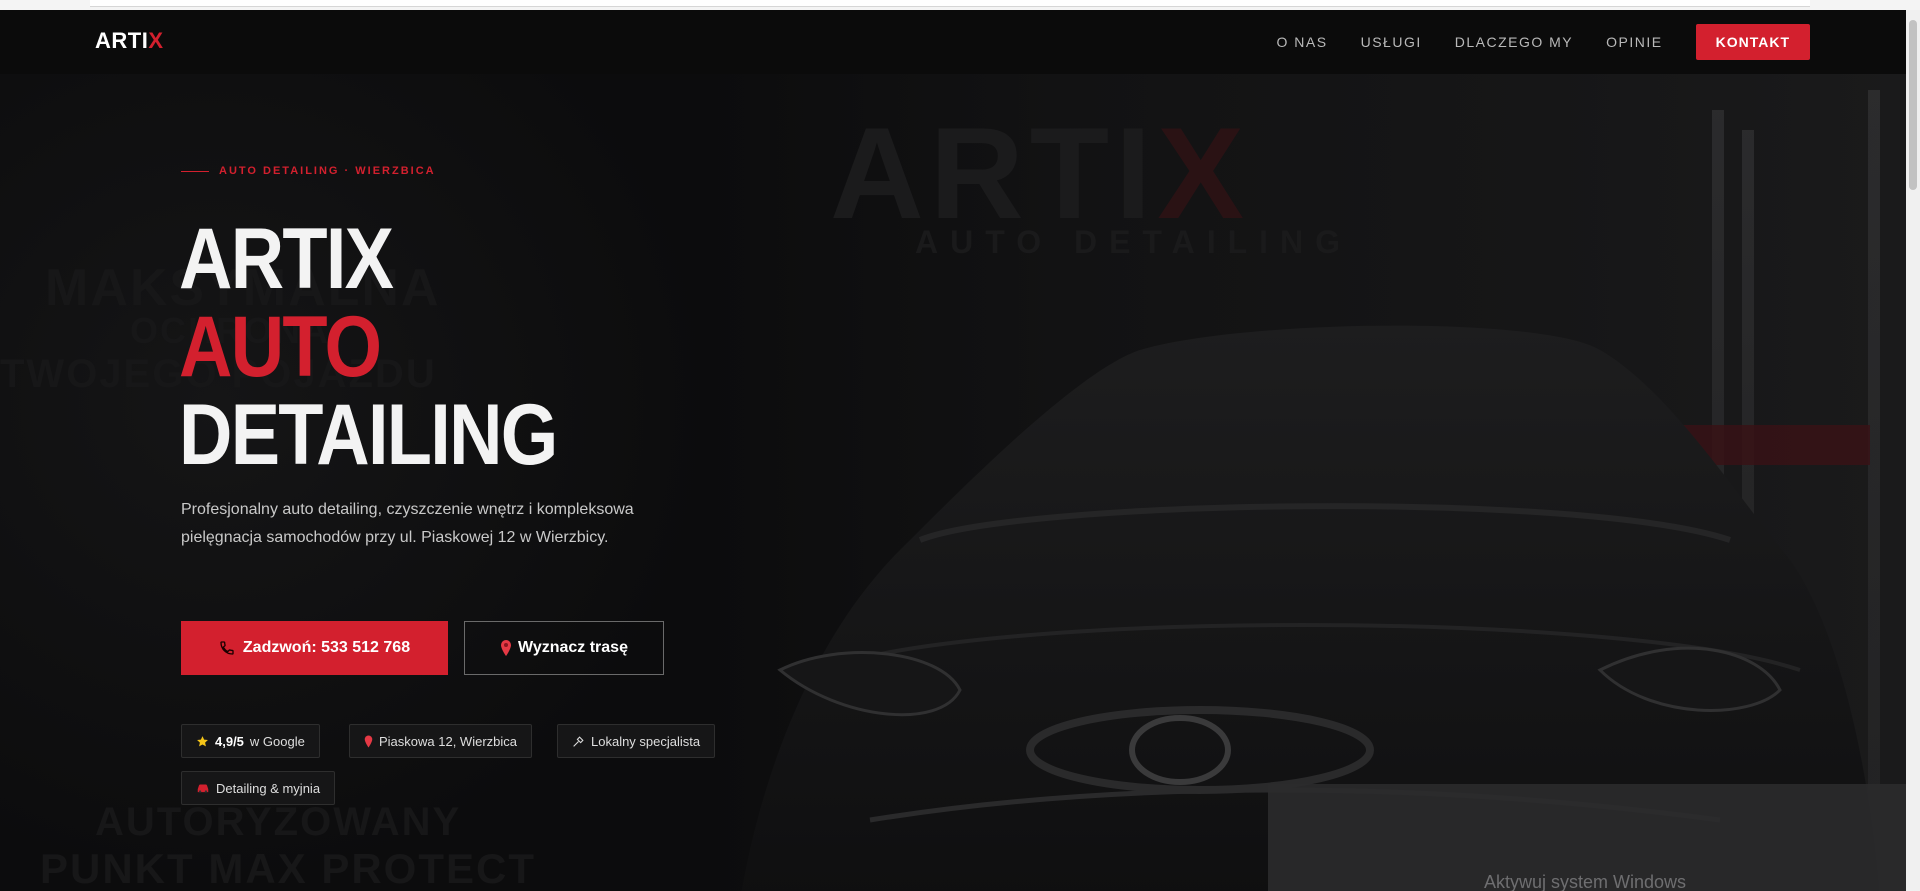 This screenshot has width=1920, height=891. Describe the element at coordinates (1391, 42) in the screenshot. I see `nav-item-uslugi: USŁUGI` at that location.